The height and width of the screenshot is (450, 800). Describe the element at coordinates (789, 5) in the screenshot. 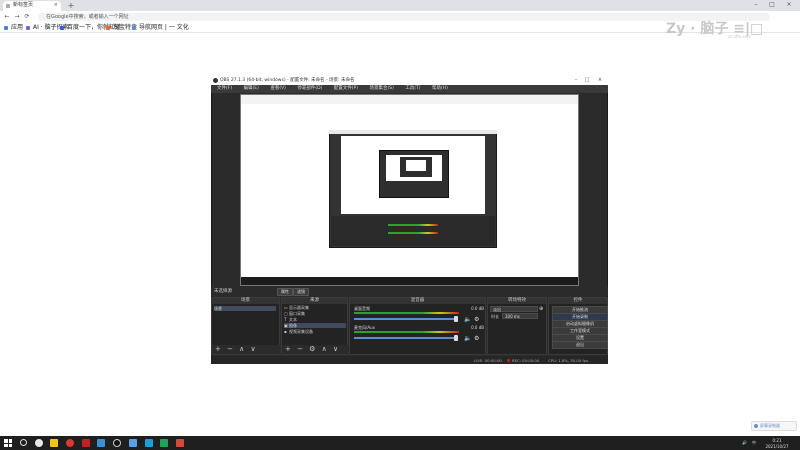

I see `close-window-button: ×` at that location.